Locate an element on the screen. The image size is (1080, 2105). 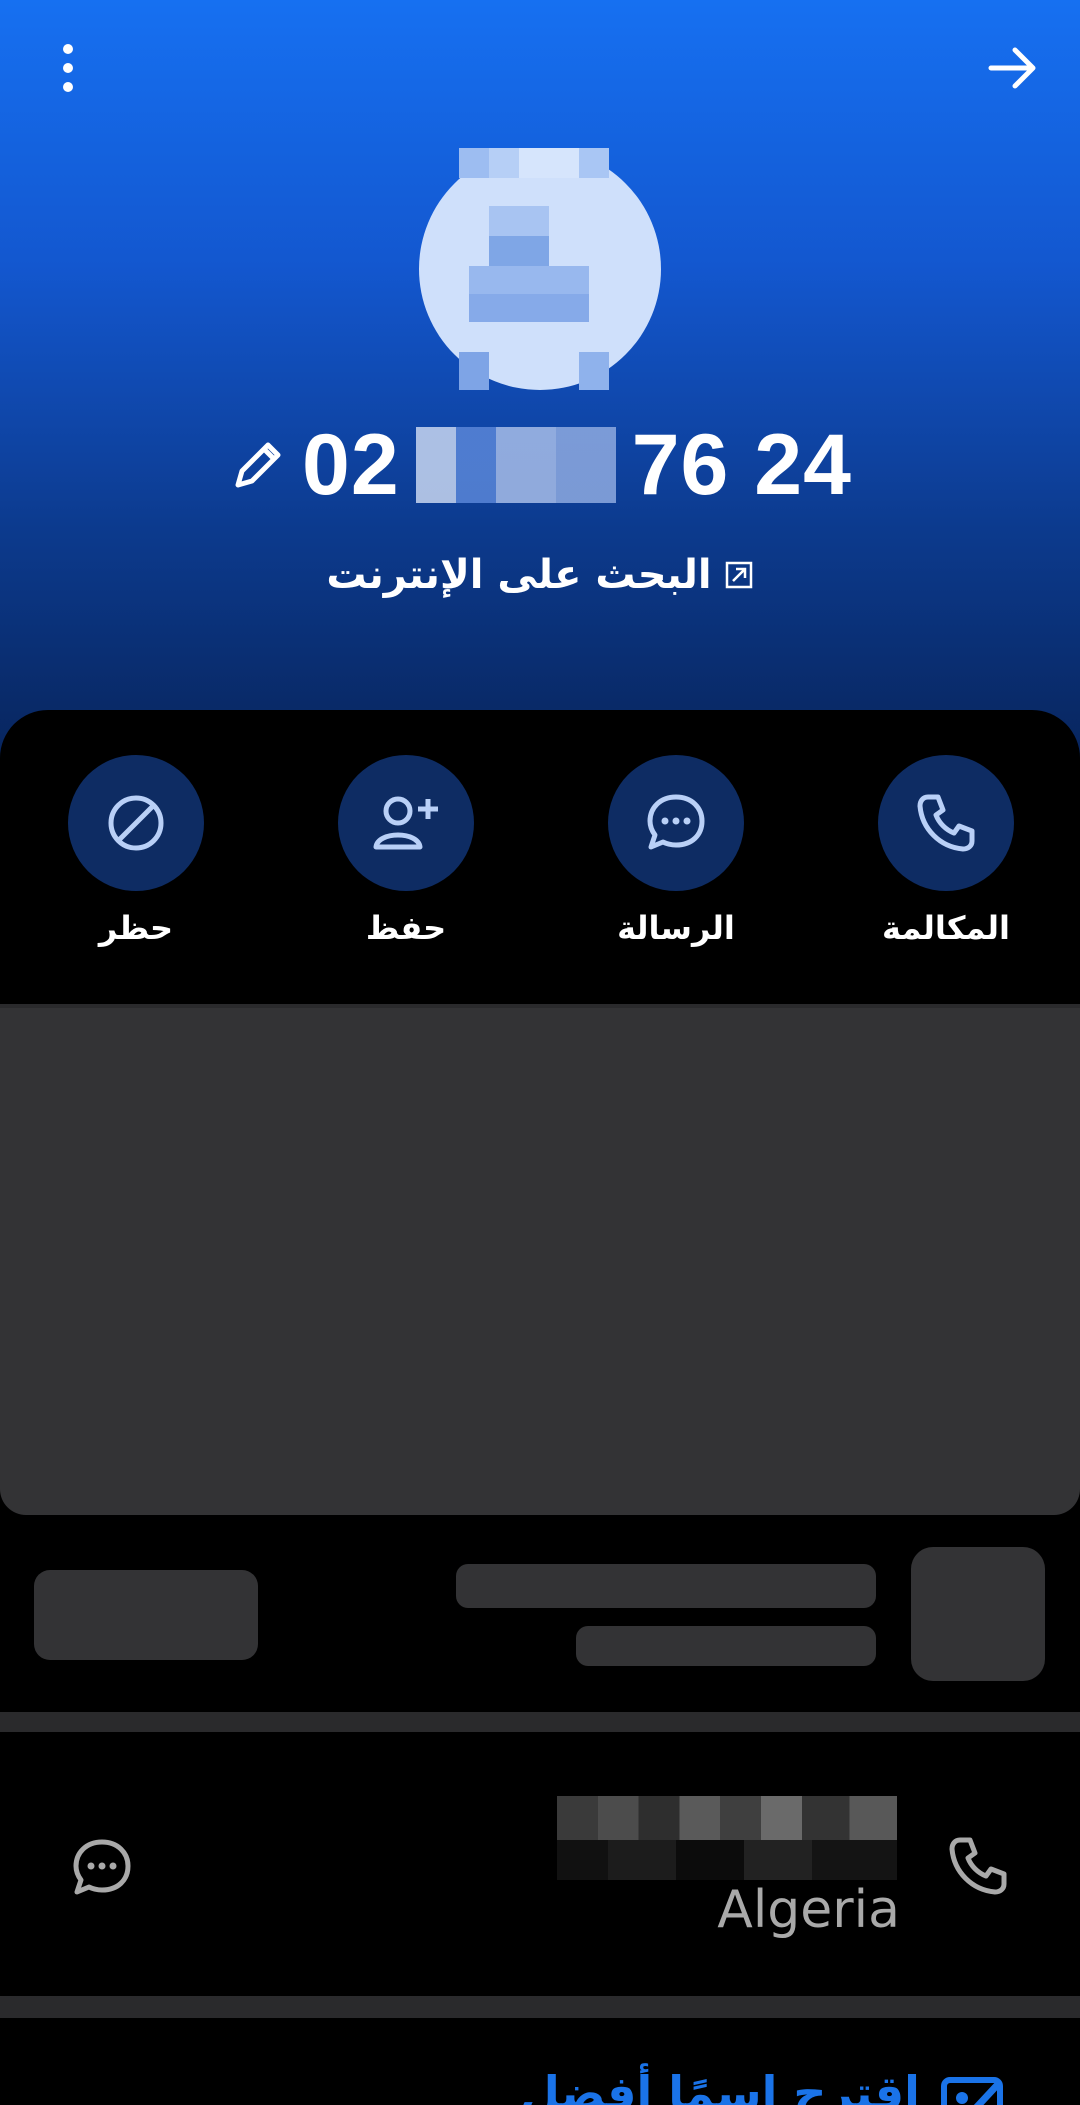
save-bubble is located at coordinates (406, 823).